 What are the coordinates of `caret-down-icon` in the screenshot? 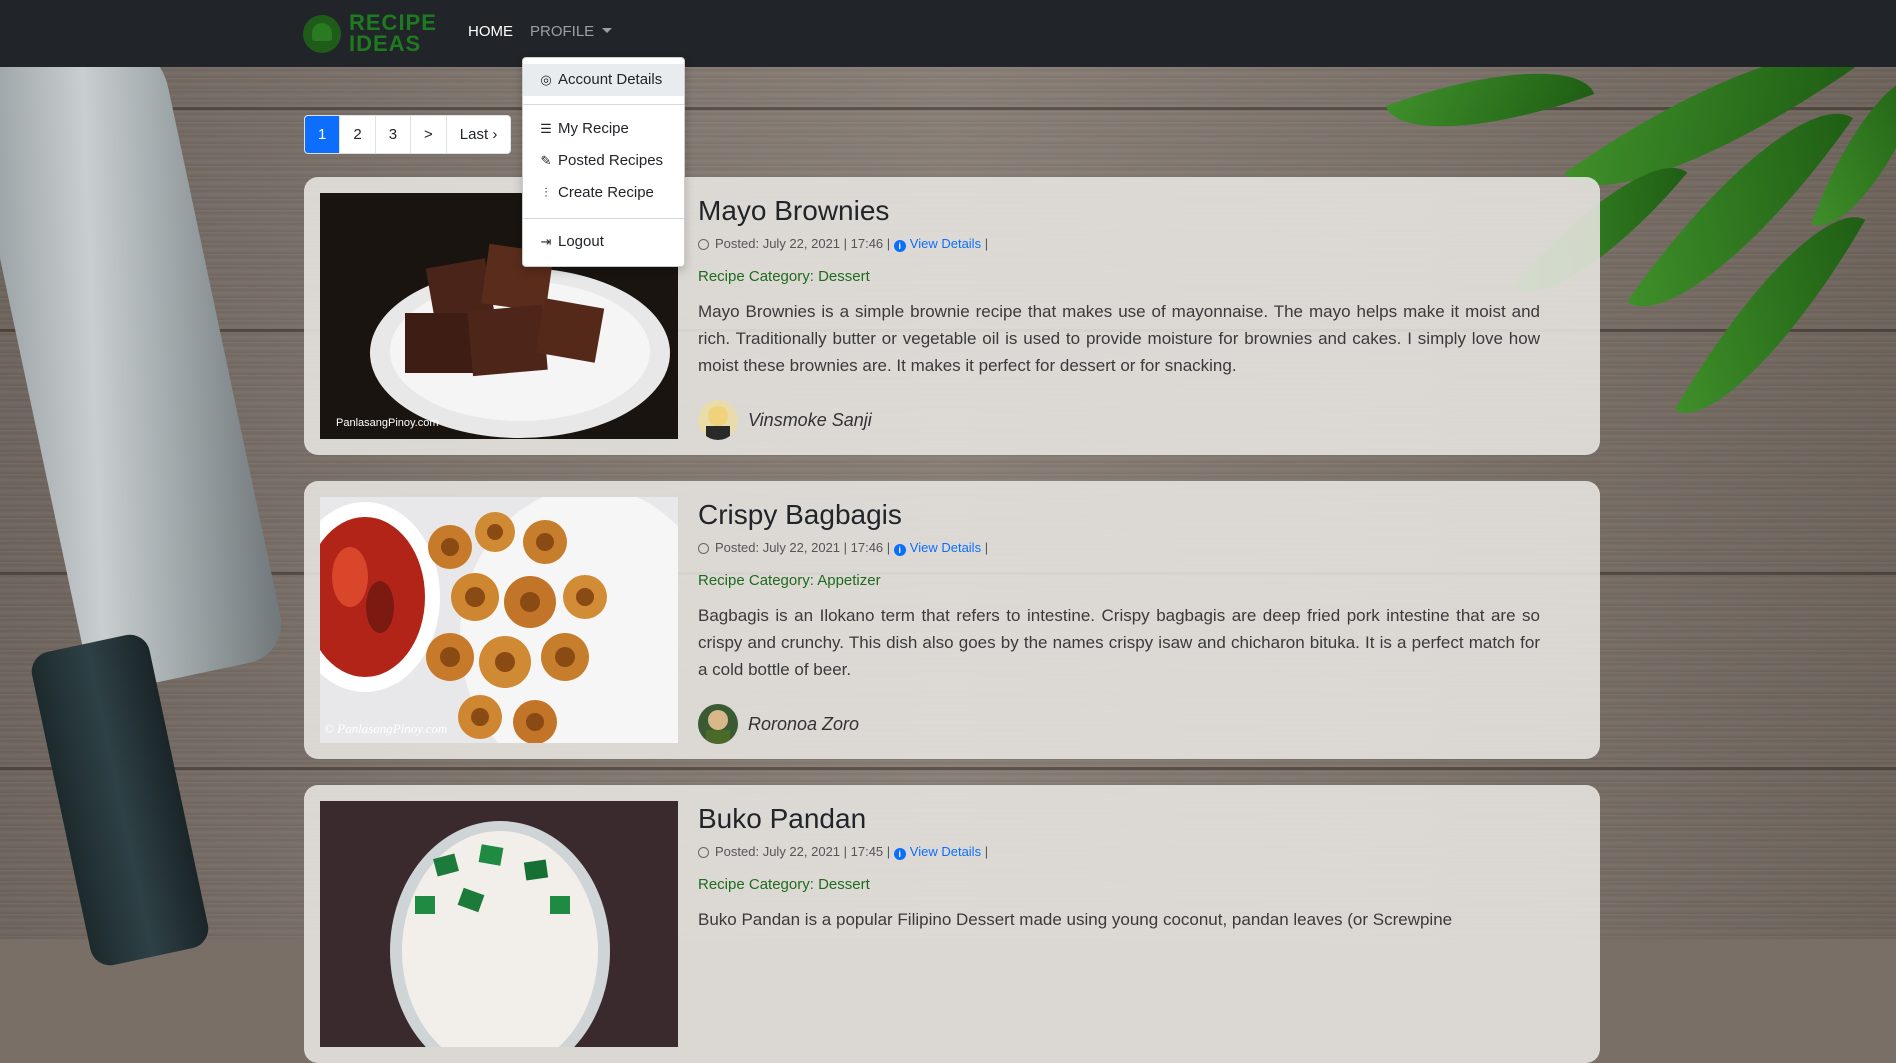 It's located at (607, 30).